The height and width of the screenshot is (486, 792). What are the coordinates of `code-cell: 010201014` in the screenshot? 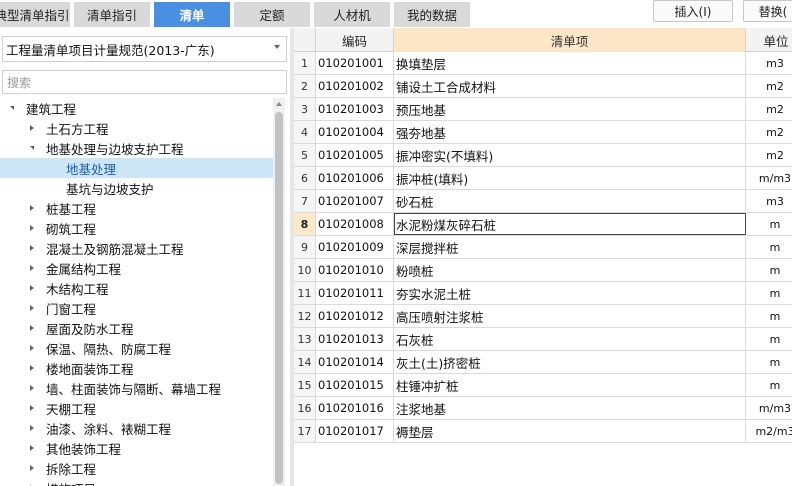 It's located at (355, 362).